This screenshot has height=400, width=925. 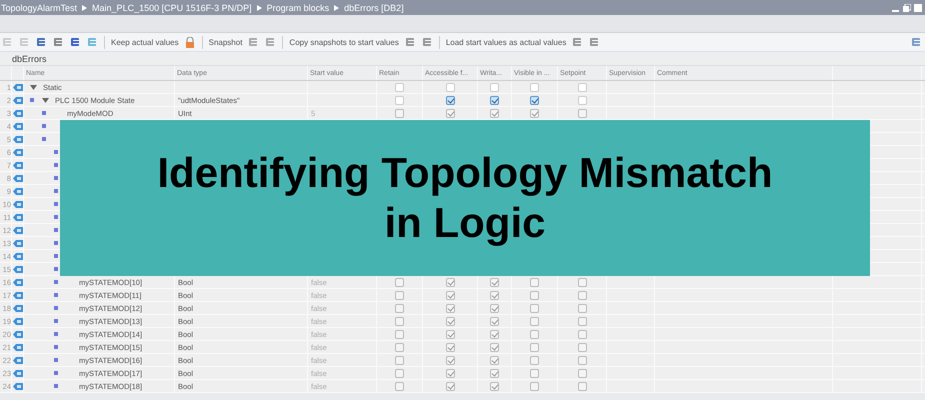 What do you see at coordinates (374, 7) in the screenshot?
I see `breadcrumb-item: dbErrors [DB2]` at bounding box center [374, 7].